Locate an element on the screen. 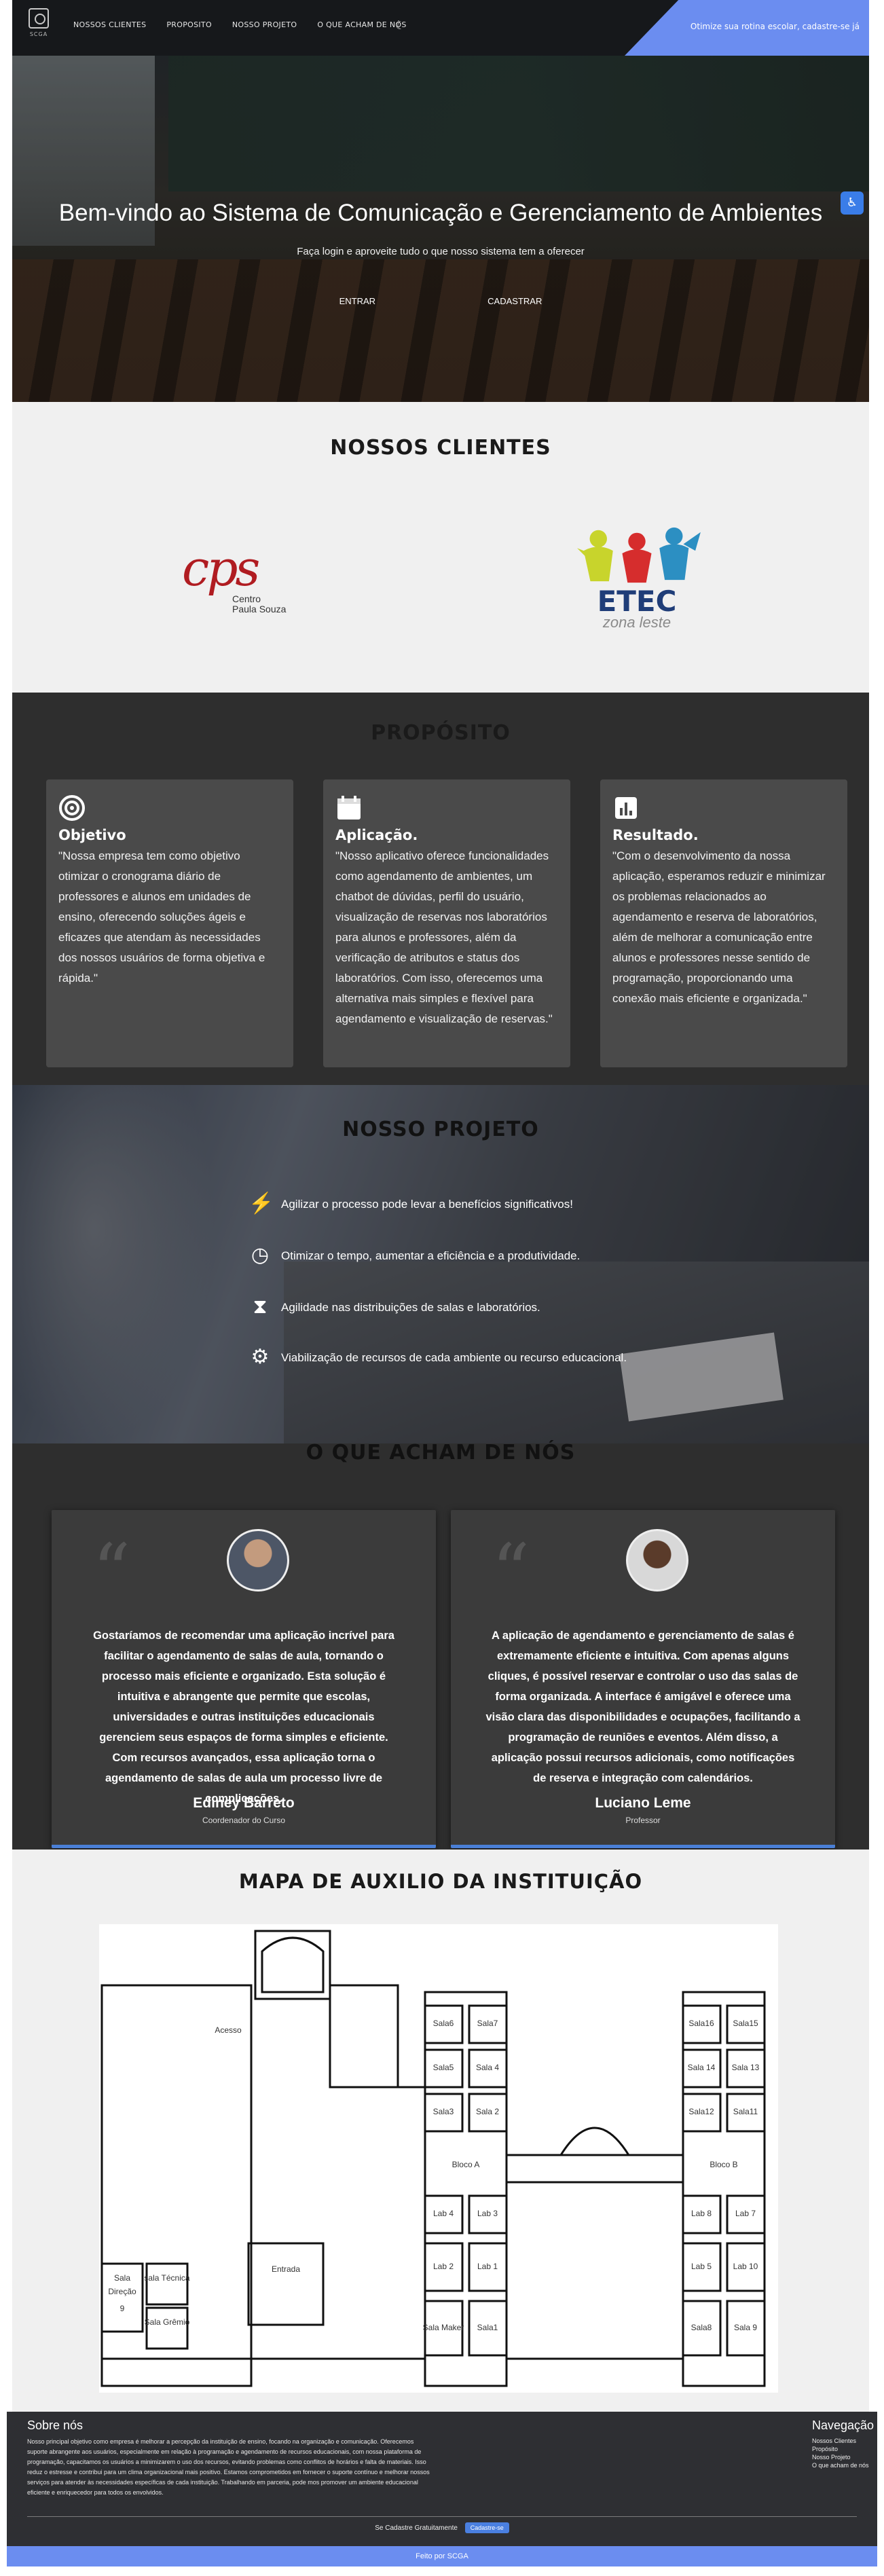 This screenshot has width=884, height=2576. map-label: Entrada is located at coordinates (286, 2269).